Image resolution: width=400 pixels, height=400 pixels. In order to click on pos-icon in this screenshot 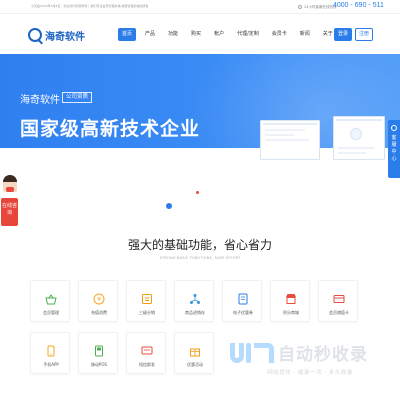, I will do `click(99, 349)`.